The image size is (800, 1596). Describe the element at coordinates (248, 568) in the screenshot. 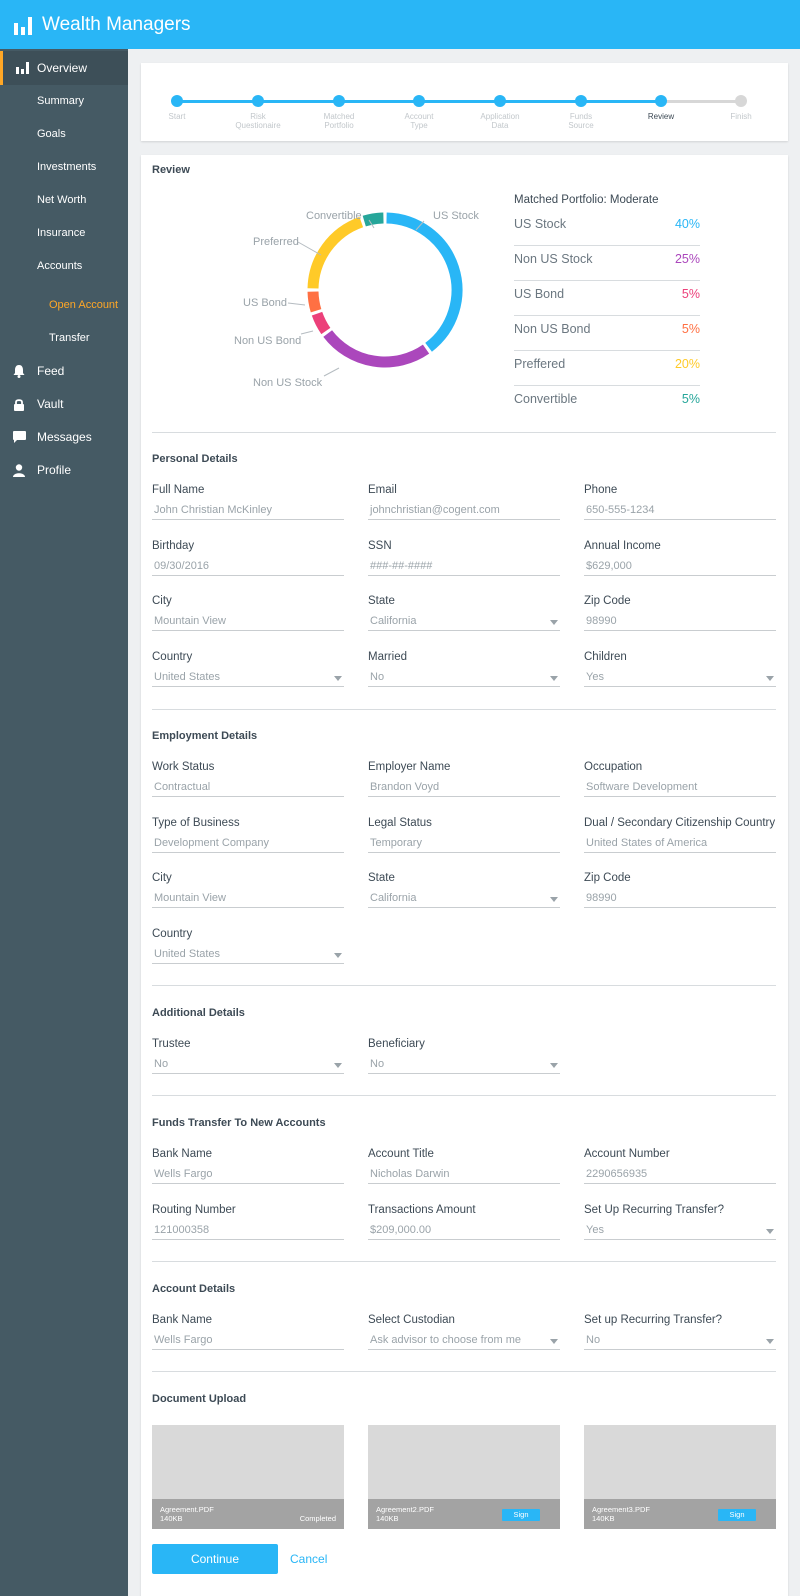

I see `birthday-input: 09/30/2016` at that location.